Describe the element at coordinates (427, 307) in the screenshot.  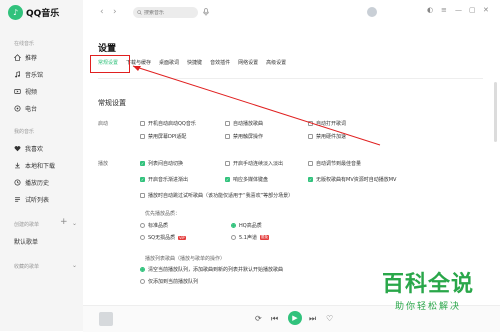
I see `watermark-sub: 助你轻松解决` at that location.